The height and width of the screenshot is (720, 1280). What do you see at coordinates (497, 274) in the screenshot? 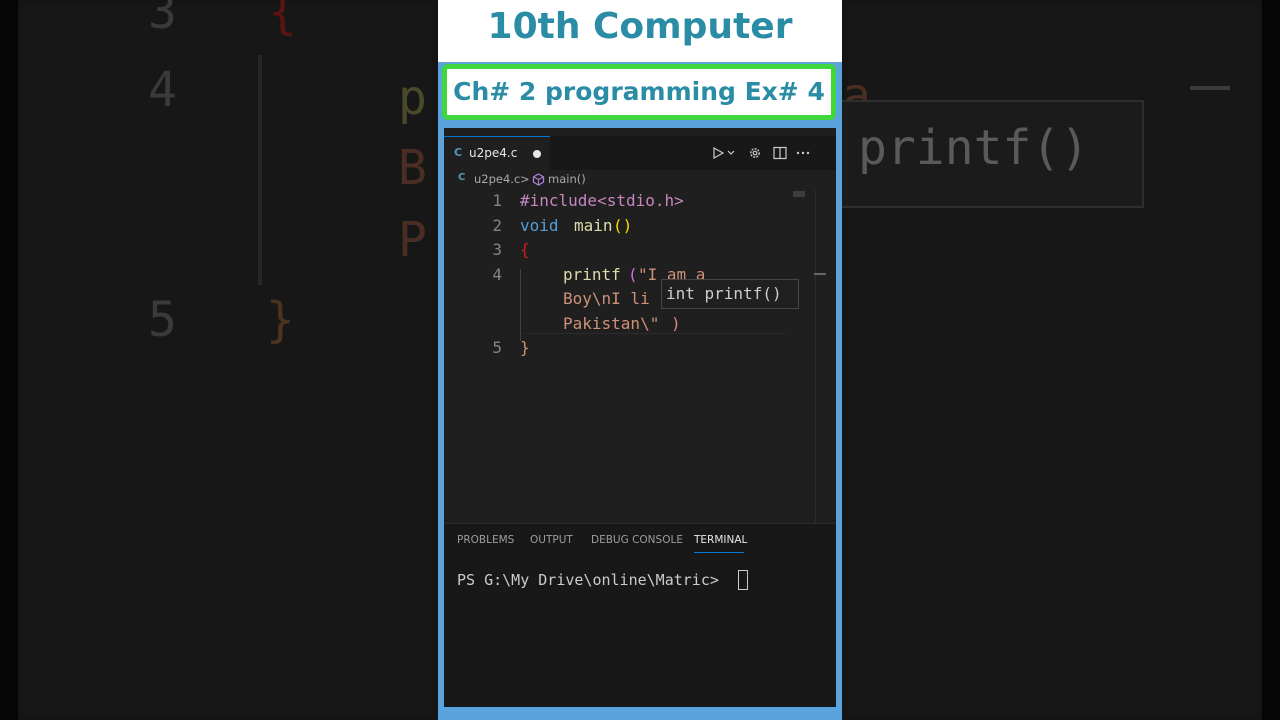
I see `line-number: 4` at bounding box center [497, 274].